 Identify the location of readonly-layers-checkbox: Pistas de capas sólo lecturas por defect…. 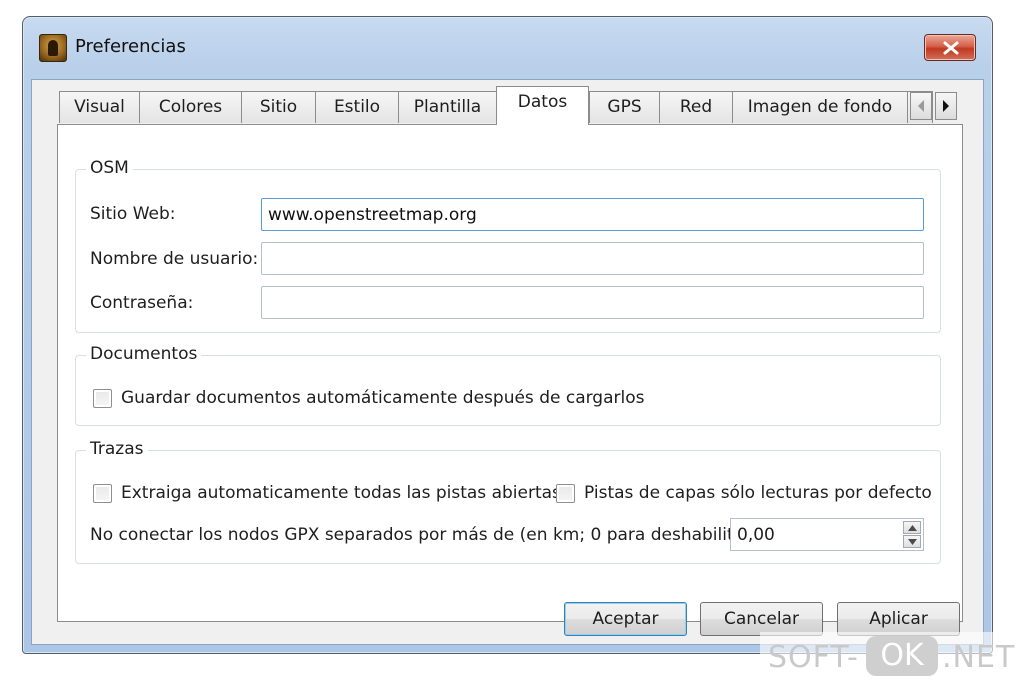
(744, 493).